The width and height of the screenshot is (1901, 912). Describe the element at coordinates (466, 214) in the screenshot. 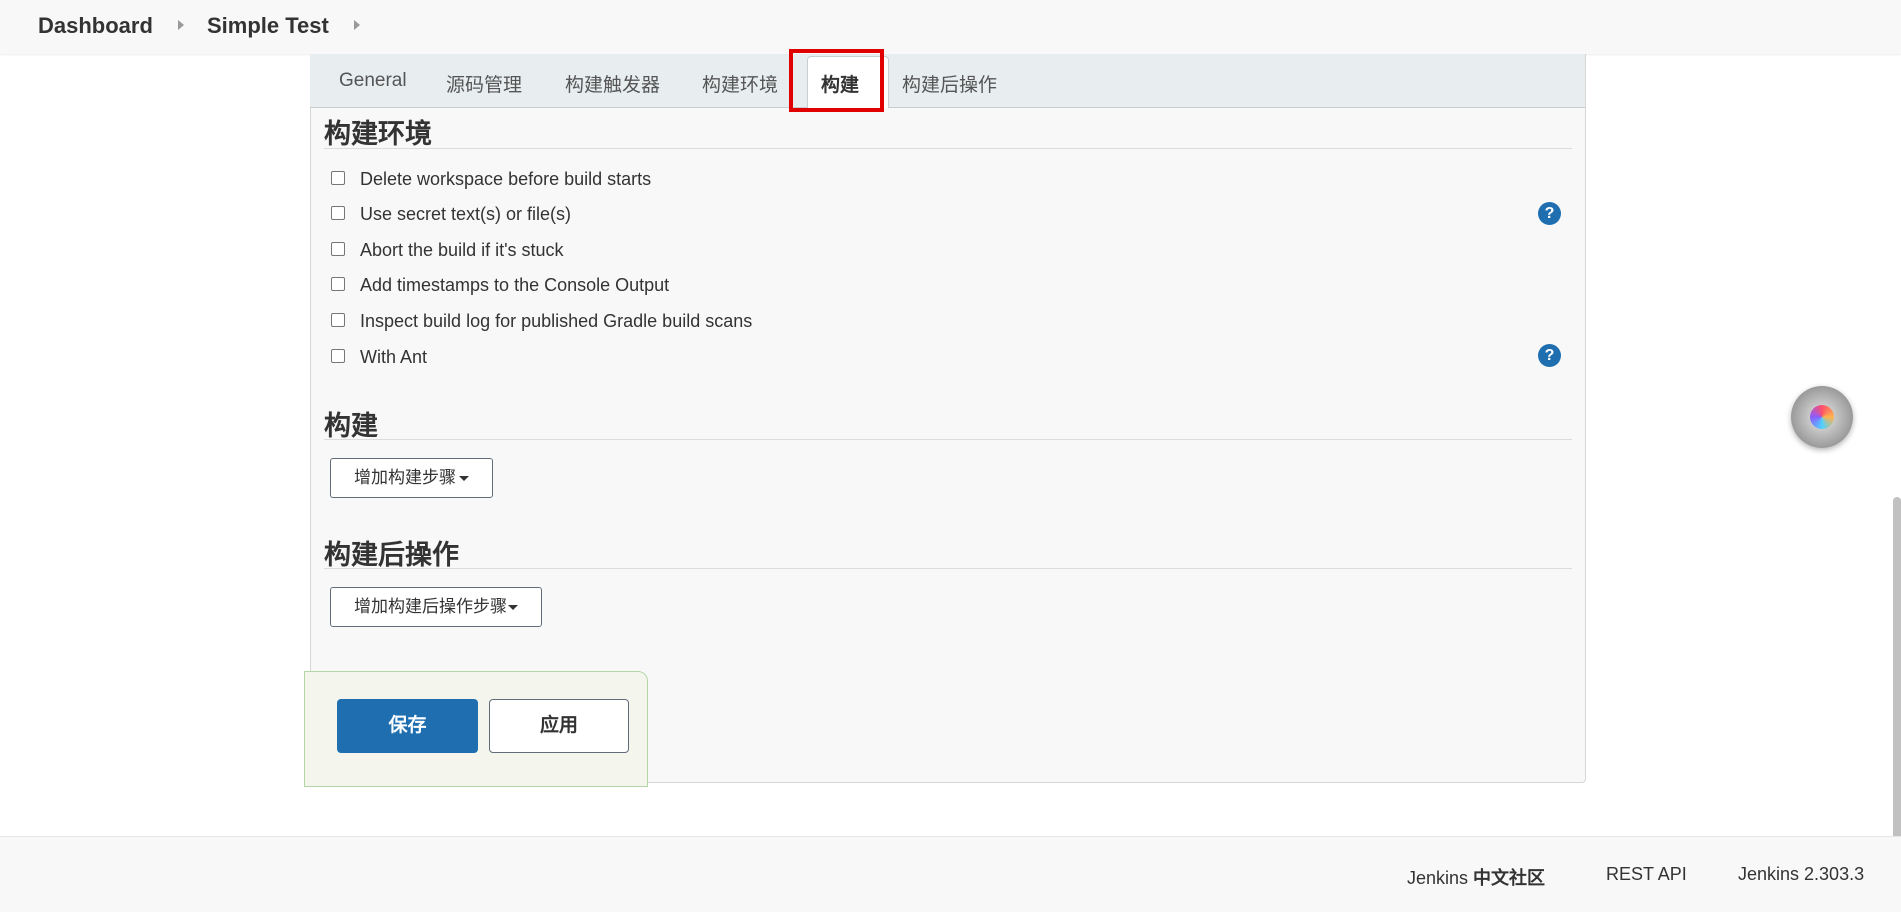

I see `option-label: Use secret text(s) or file(s)` at that location.